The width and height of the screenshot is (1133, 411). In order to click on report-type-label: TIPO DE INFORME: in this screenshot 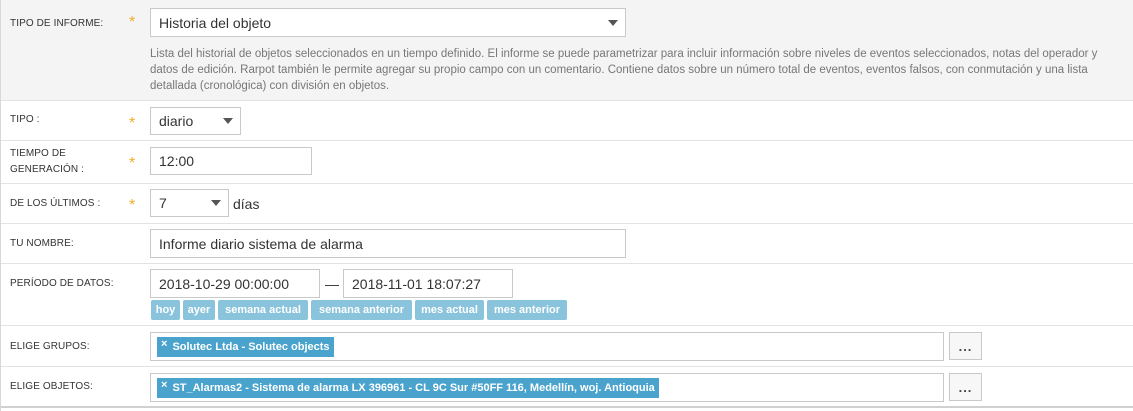, I will do `click(57, 23)`.